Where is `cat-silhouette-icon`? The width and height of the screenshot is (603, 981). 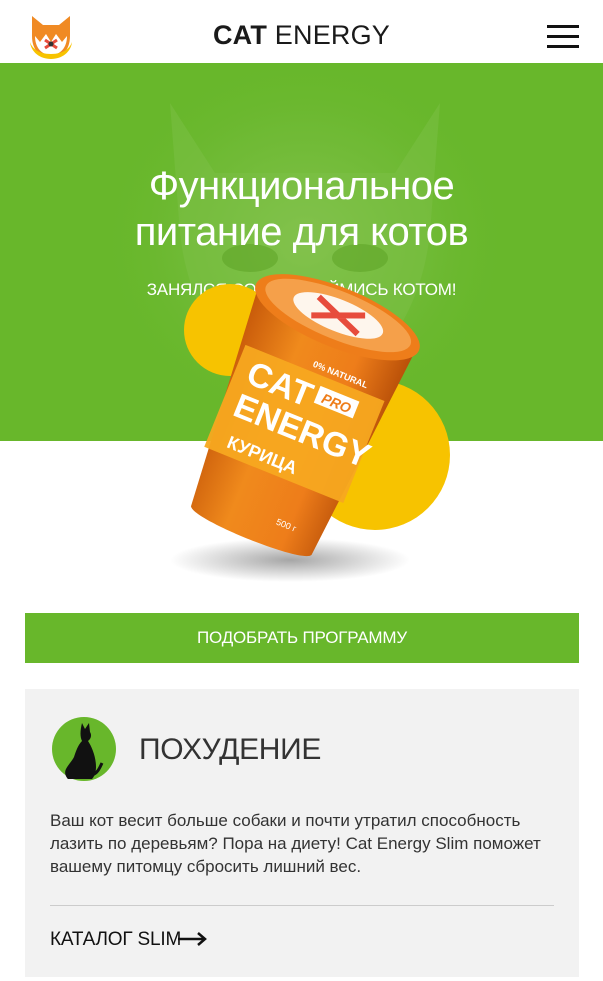 cat-silhouette-icon is located at coordinates (84, 749).